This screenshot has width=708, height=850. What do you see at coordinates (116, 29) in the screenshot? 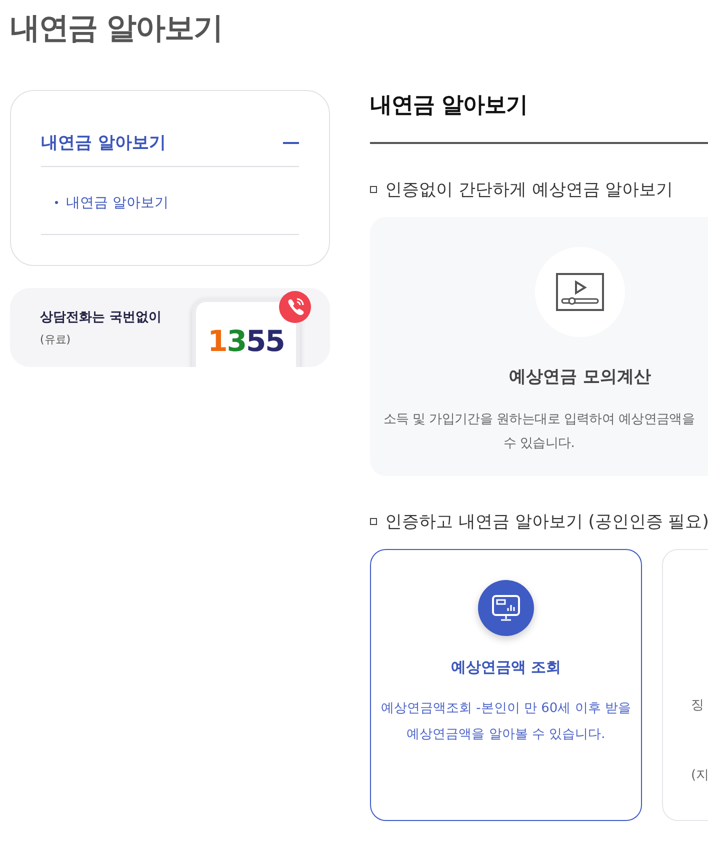
I see `page-title: 내연금 알아보기` at bounding box center [116, 29].